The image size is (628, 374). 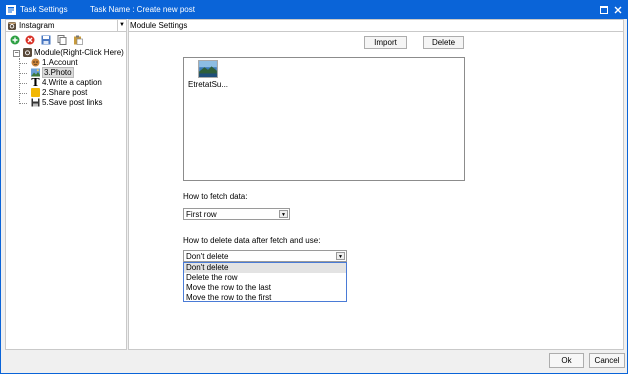 I want to click on fetch-label: How to fetch data:, so click(x=215, y=196).